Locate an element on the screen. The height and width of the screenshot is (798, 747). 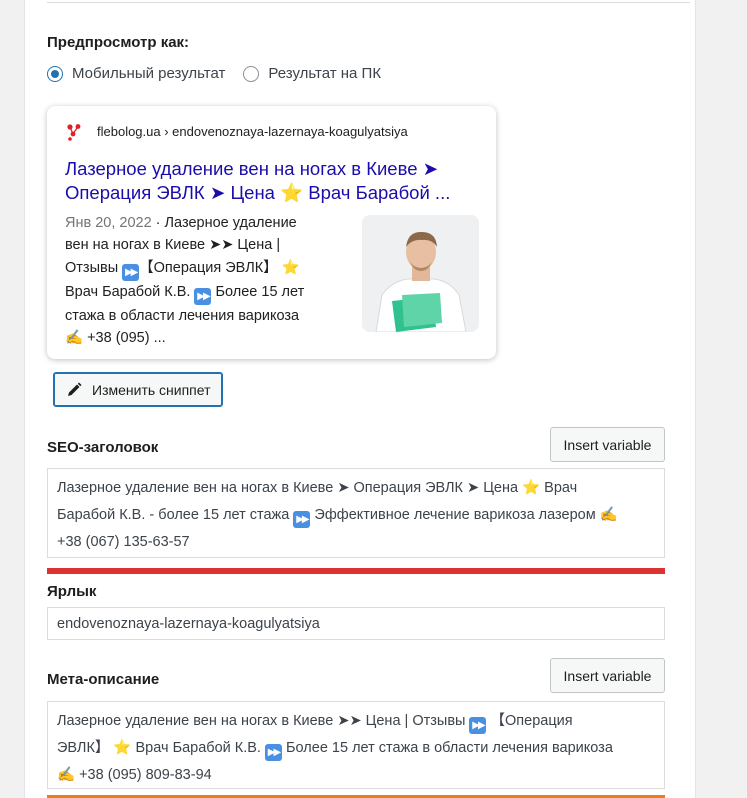
snippet-desc-text: Отзывы is located at coordinates (94, 267).